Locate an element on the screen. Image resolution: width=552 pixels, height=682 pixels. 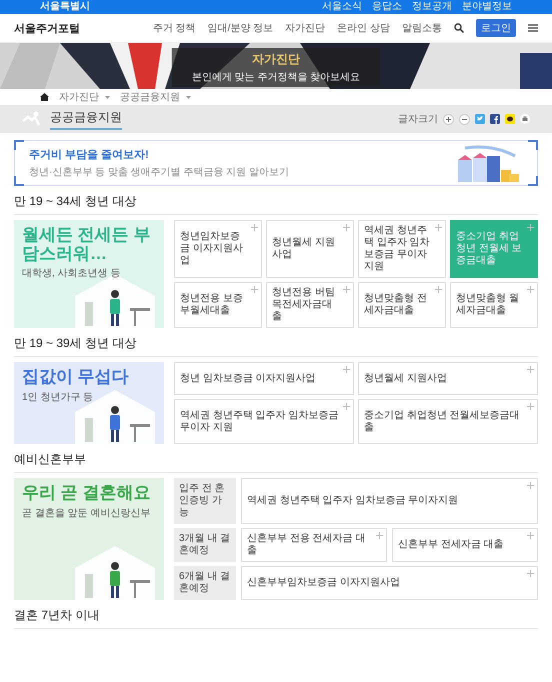
hero-subtitle: 본인에게 맞는 주거정책을 찾아보세요 is located at coordinates (276, 77).